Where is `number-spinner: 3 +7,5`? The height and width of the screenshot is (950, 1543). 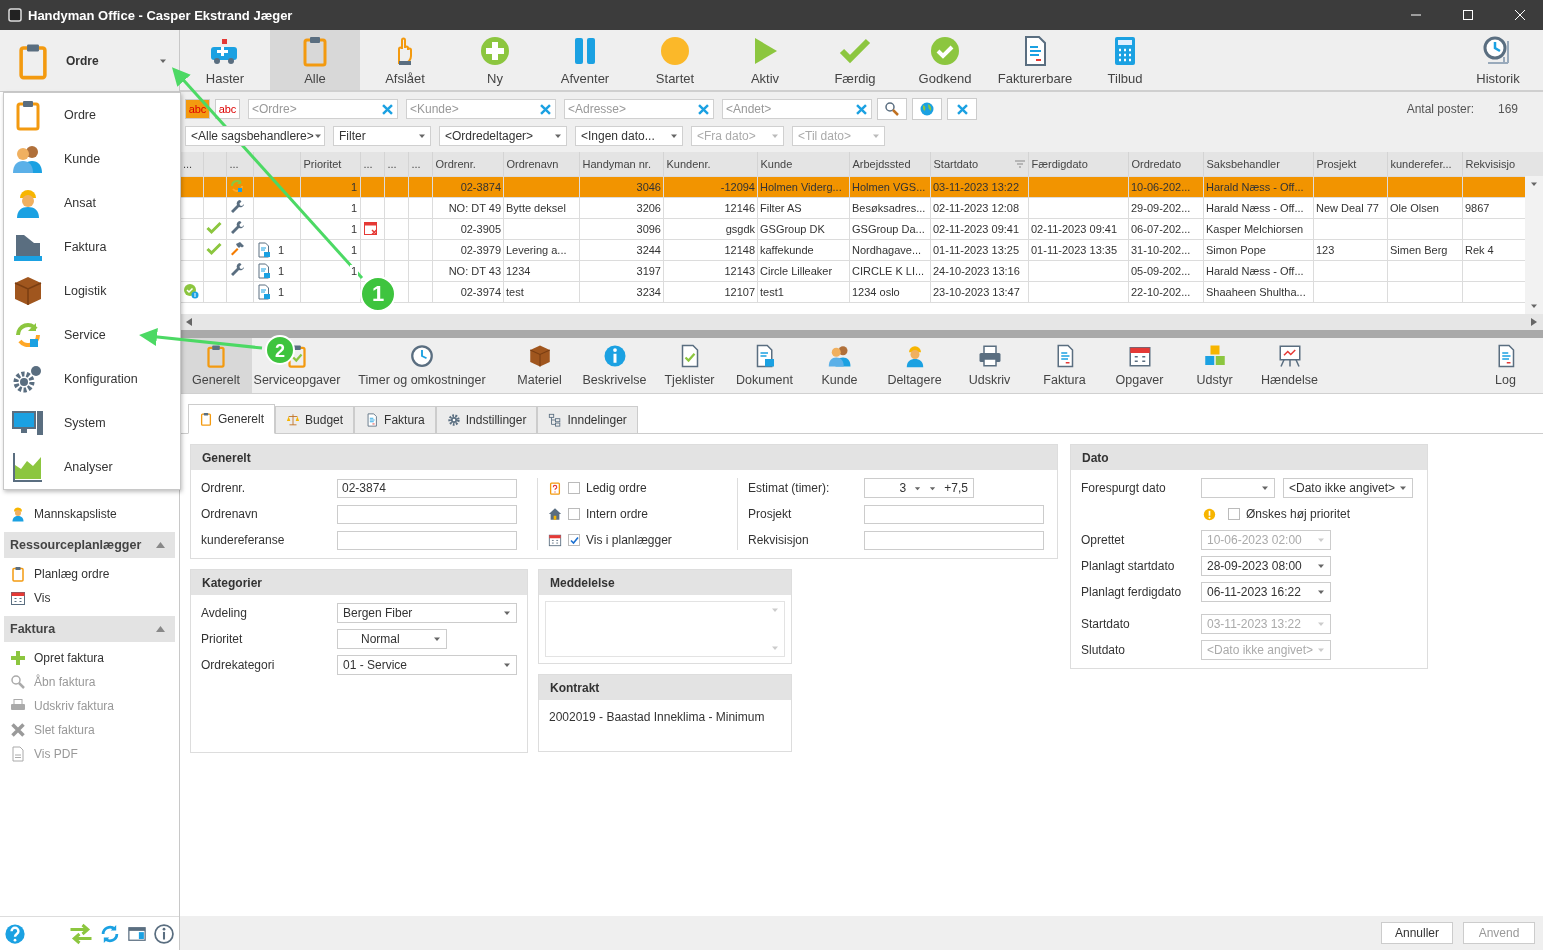
number-spinner: 3 +7,5 is located at coordinates (919, 488).